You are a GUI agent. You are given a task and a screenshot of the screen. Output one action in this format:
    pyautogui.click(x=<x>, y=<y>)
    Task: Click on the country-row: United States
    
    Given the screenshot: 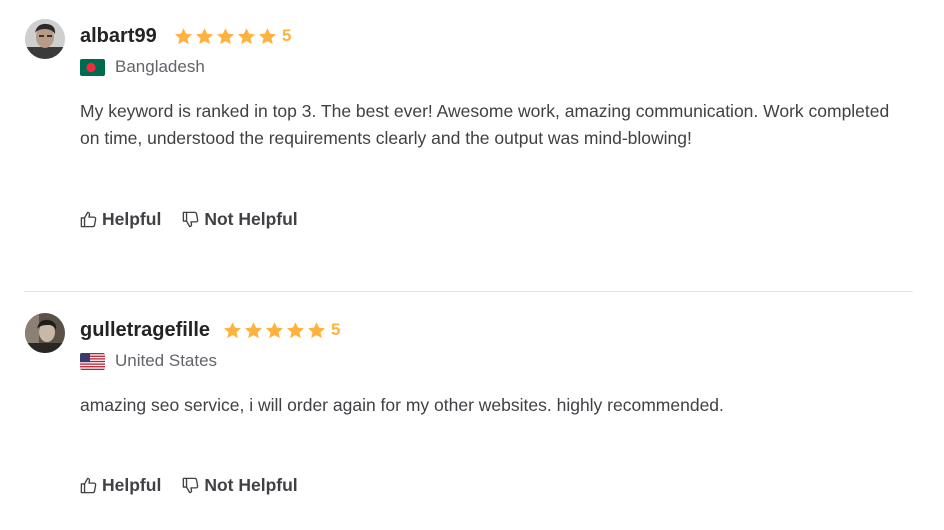 What is the action you would take?
    pyautogui.click(x=148, y=361)
    